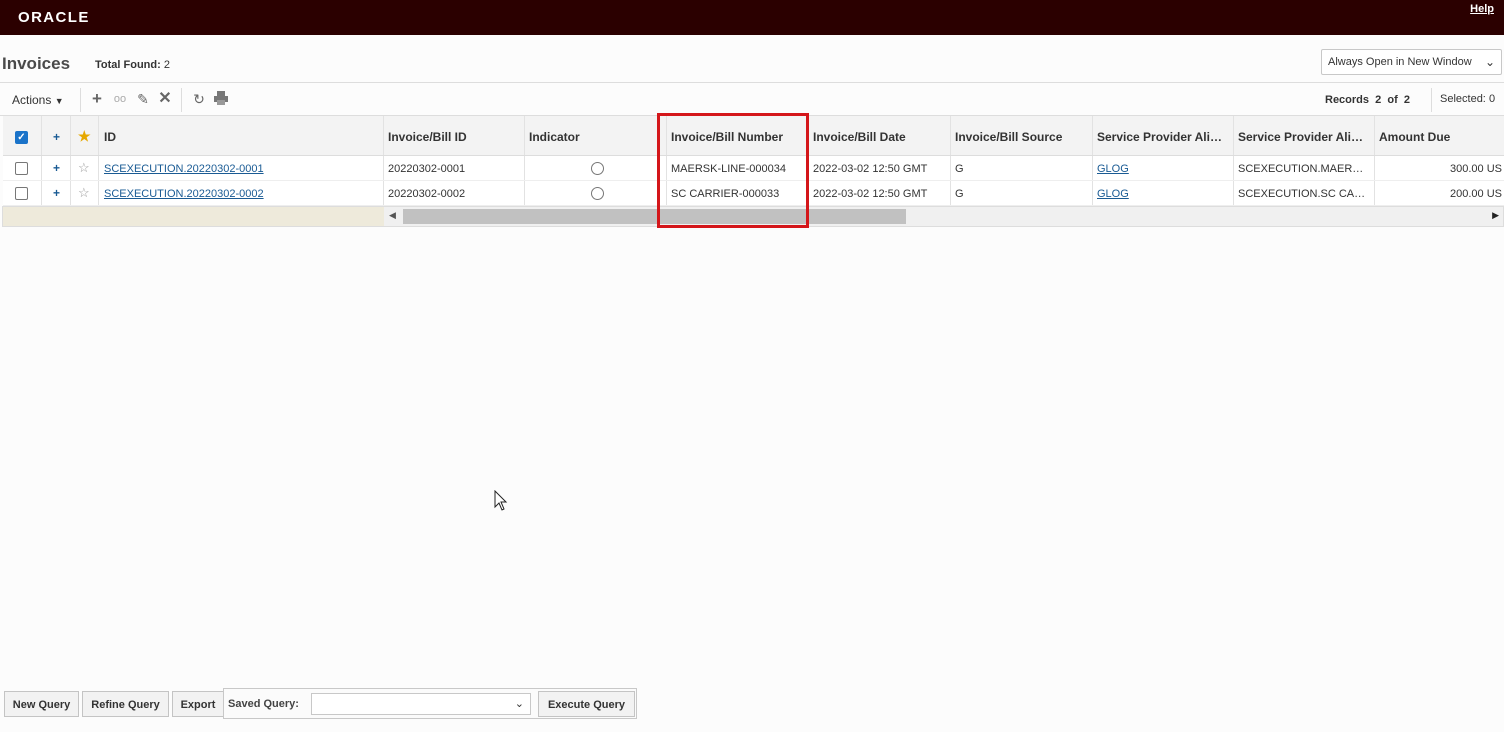 The height and width of the screenshot is (732, 1504). Describe the element at coordinates (128, 65) in the screenshot. I see `total-found-label: Total Found:` at that location.